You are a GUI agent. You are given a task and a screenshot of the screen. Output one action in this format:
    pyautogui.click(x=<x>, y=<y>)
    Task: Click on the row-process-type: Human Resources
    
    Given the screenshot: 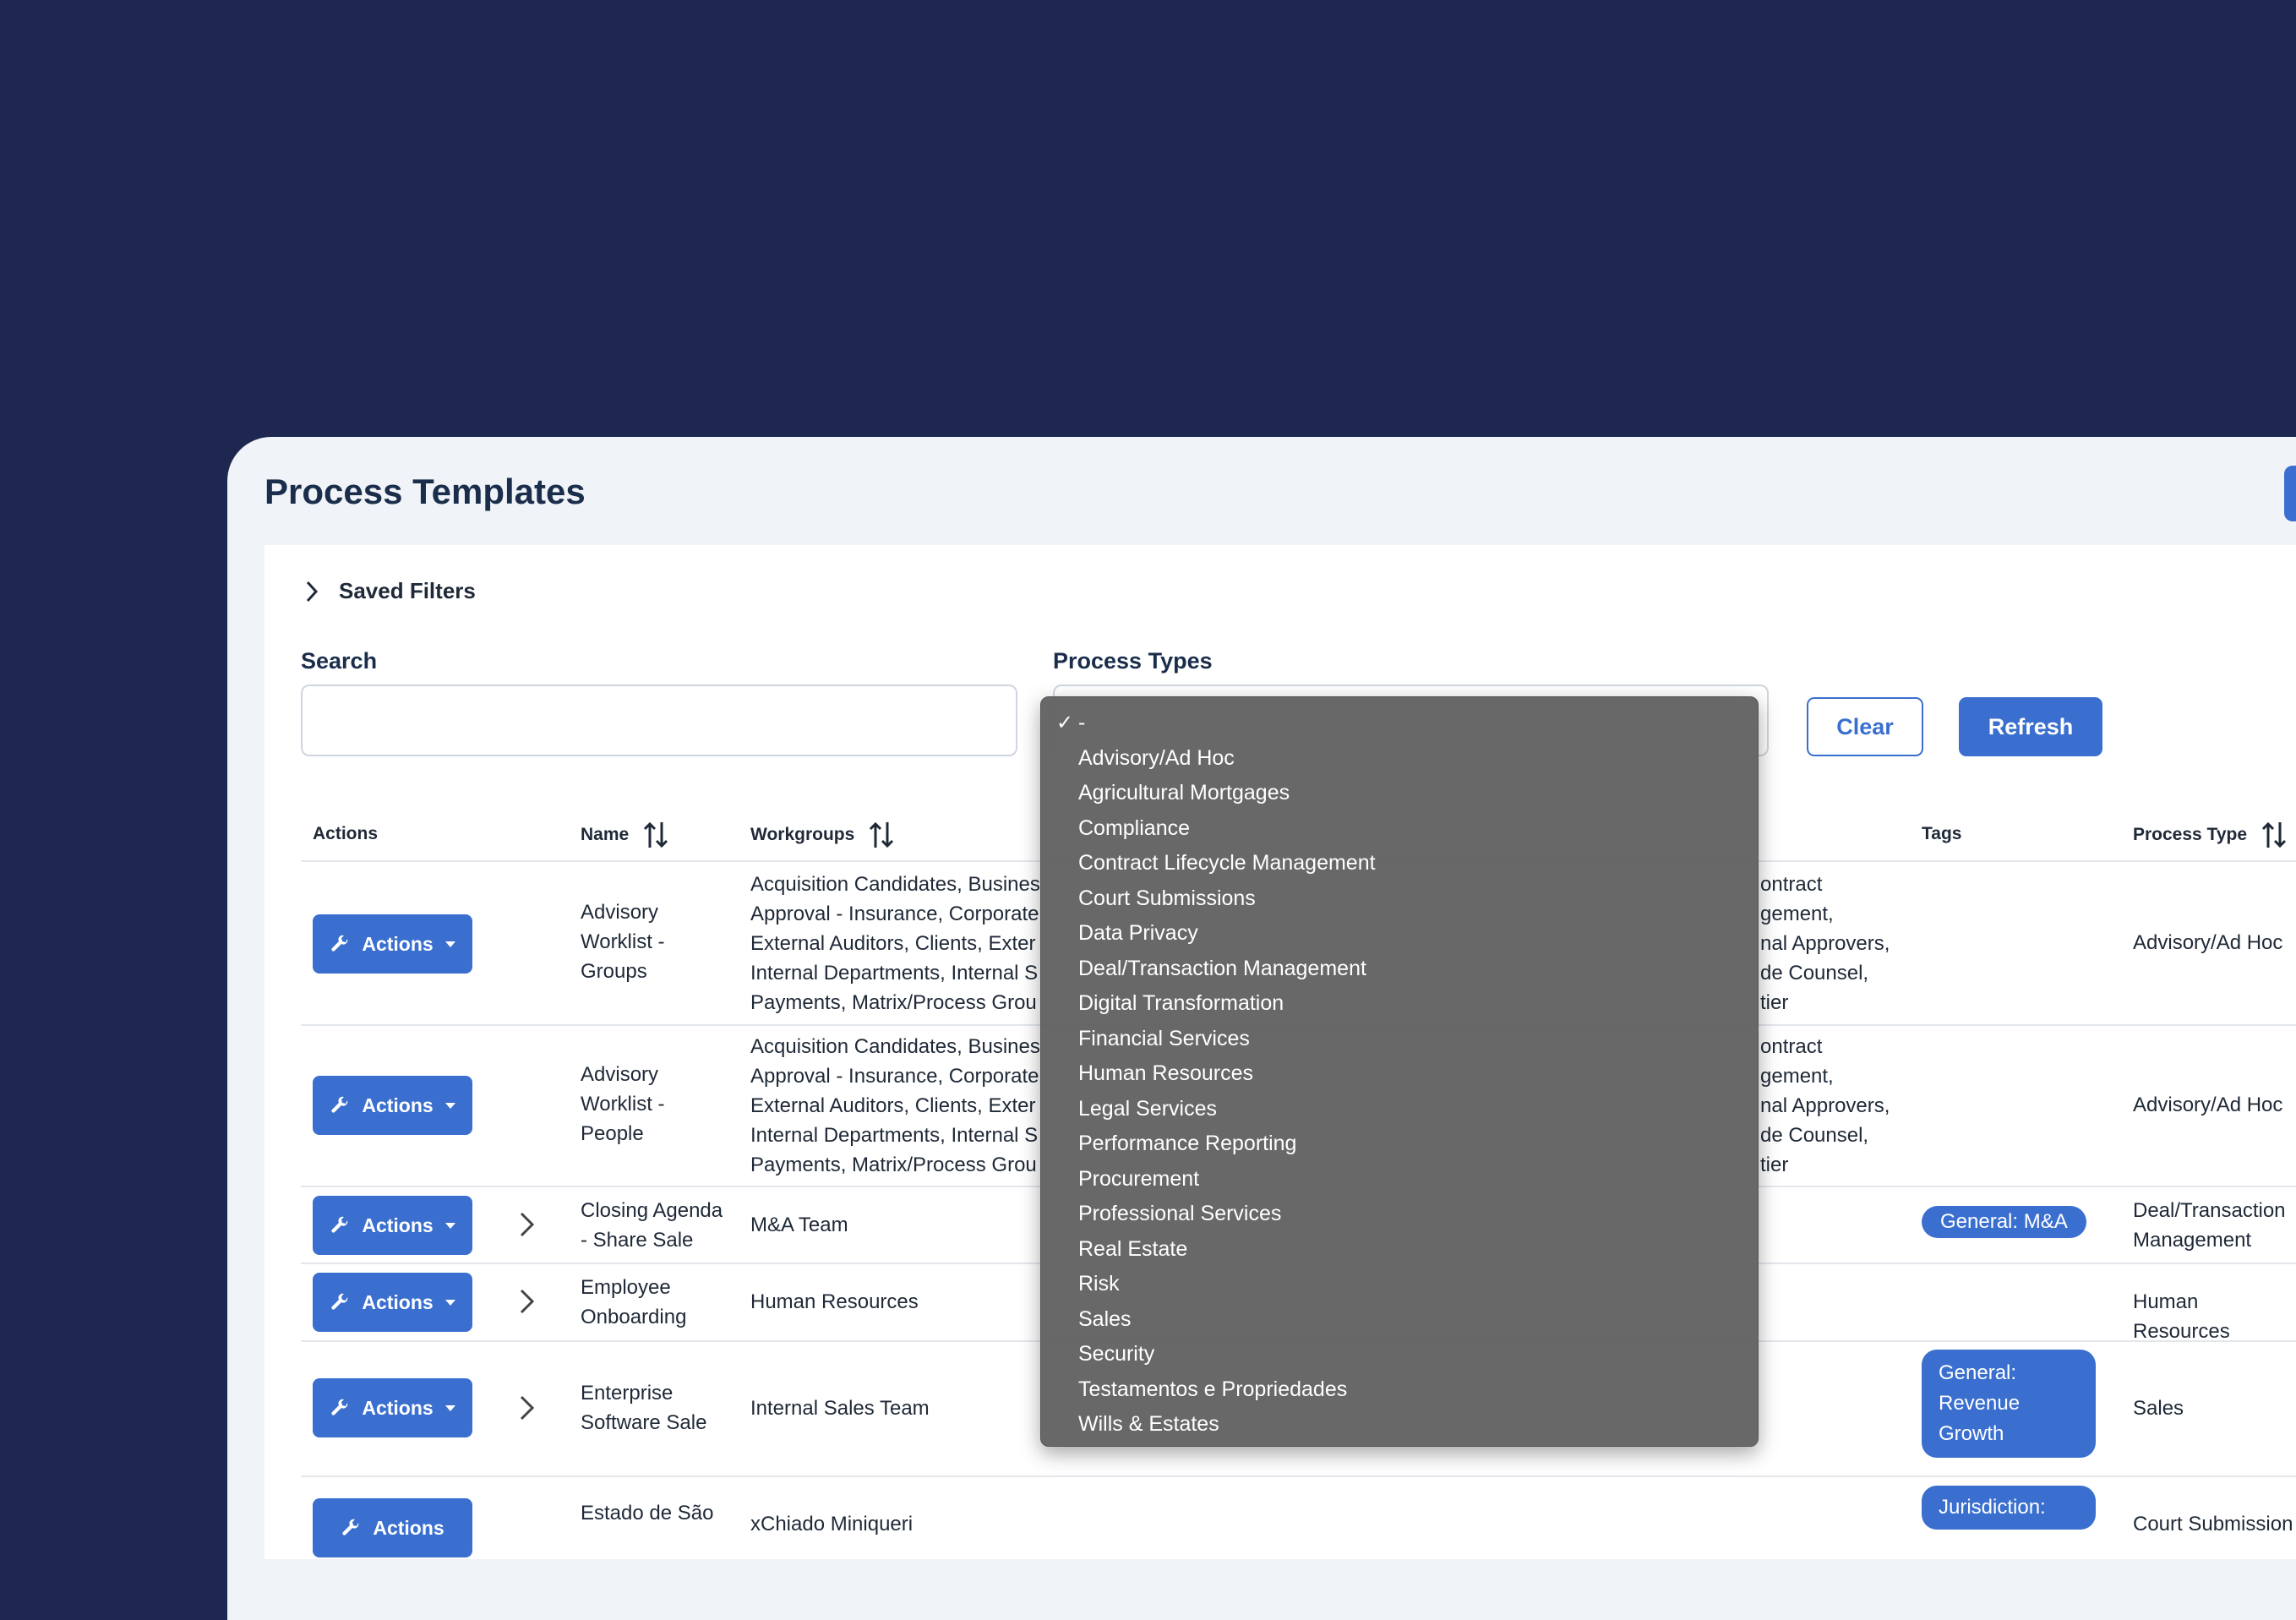 What is the action you would take?
    pyautogui.click(x=2181, y=1316)
    